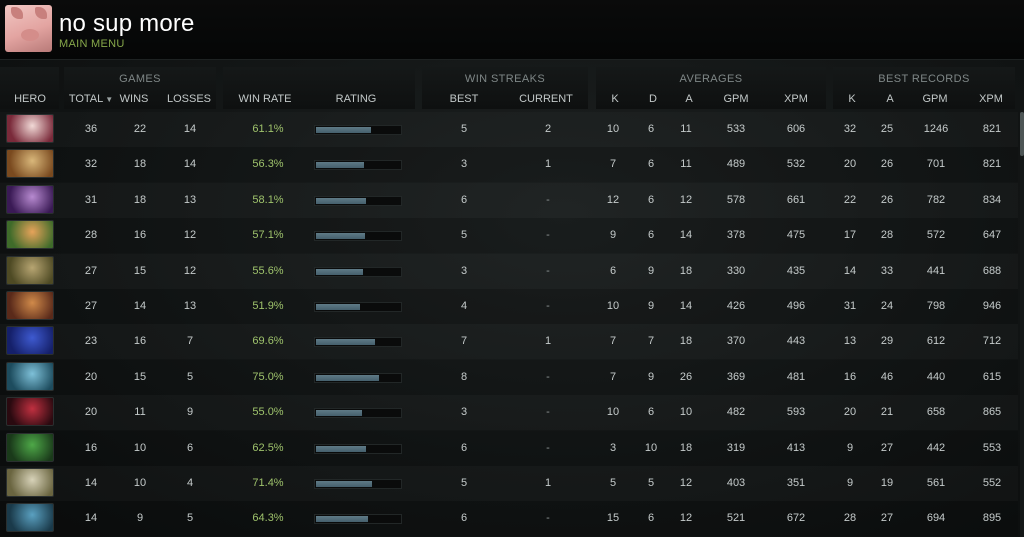  What do you see at coordinates (140, 79) in the screenshot?
I see `games-group-label: GAMES` at bounding box center [140, 79].